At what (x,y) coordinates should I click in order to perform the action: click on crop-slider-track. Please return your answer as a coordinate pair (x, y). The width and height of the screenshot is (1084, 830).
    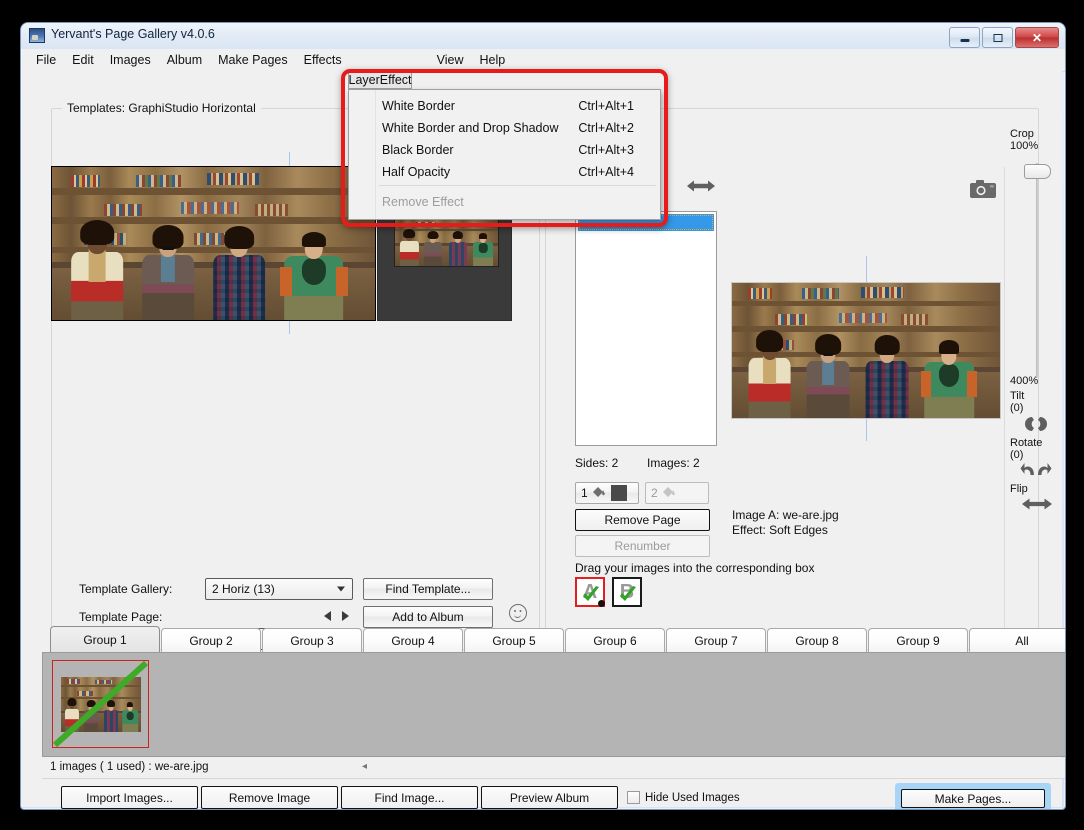
    Looking at the image, I should click on (1037, 270).